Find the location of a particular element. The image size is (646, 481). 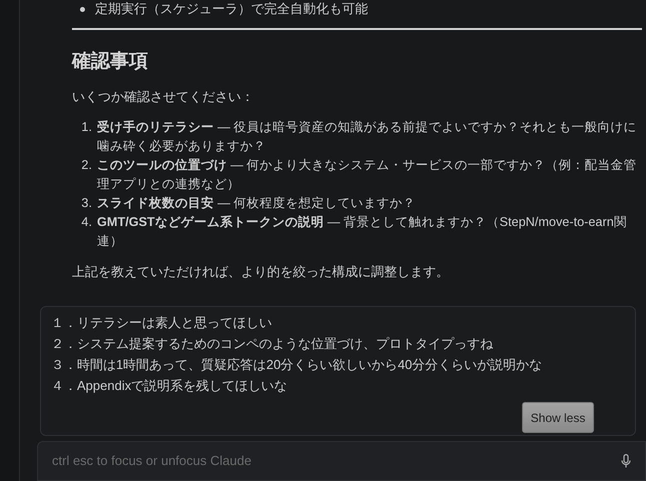

message-line: １．リテラシーは素人と思ってほしい is located at coordinates (162, 323).